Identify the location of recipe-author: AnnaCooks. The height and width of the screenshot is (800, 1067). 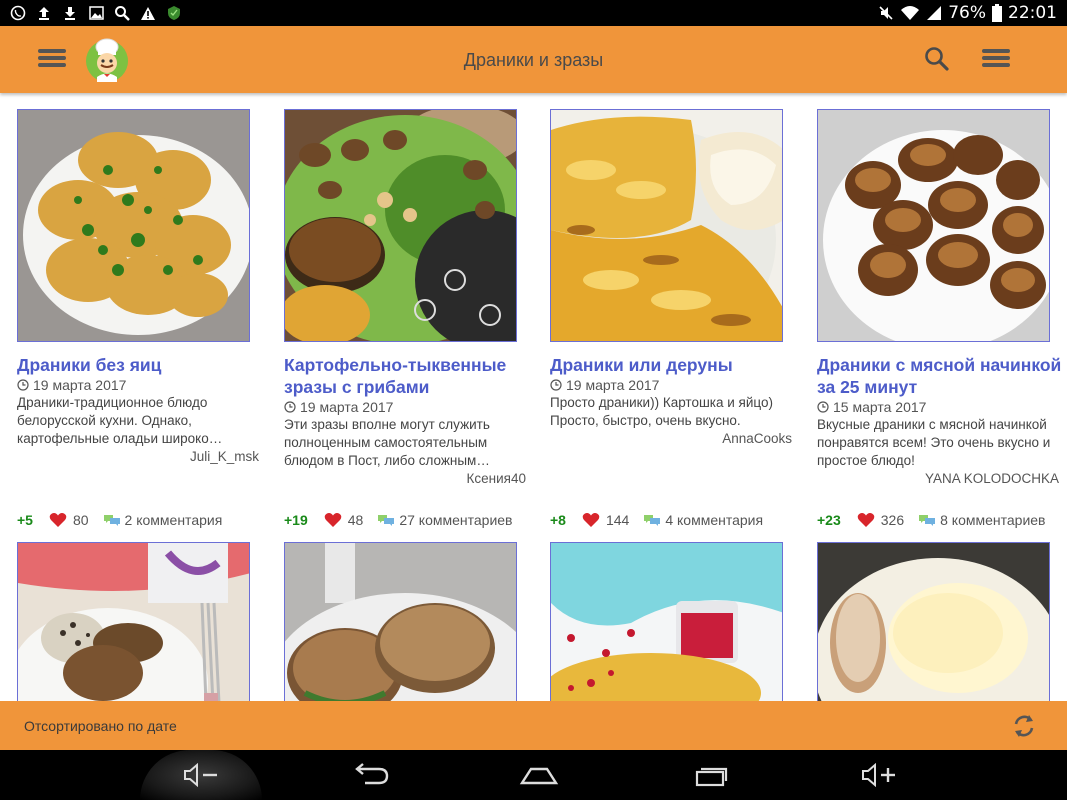
(671, 438).